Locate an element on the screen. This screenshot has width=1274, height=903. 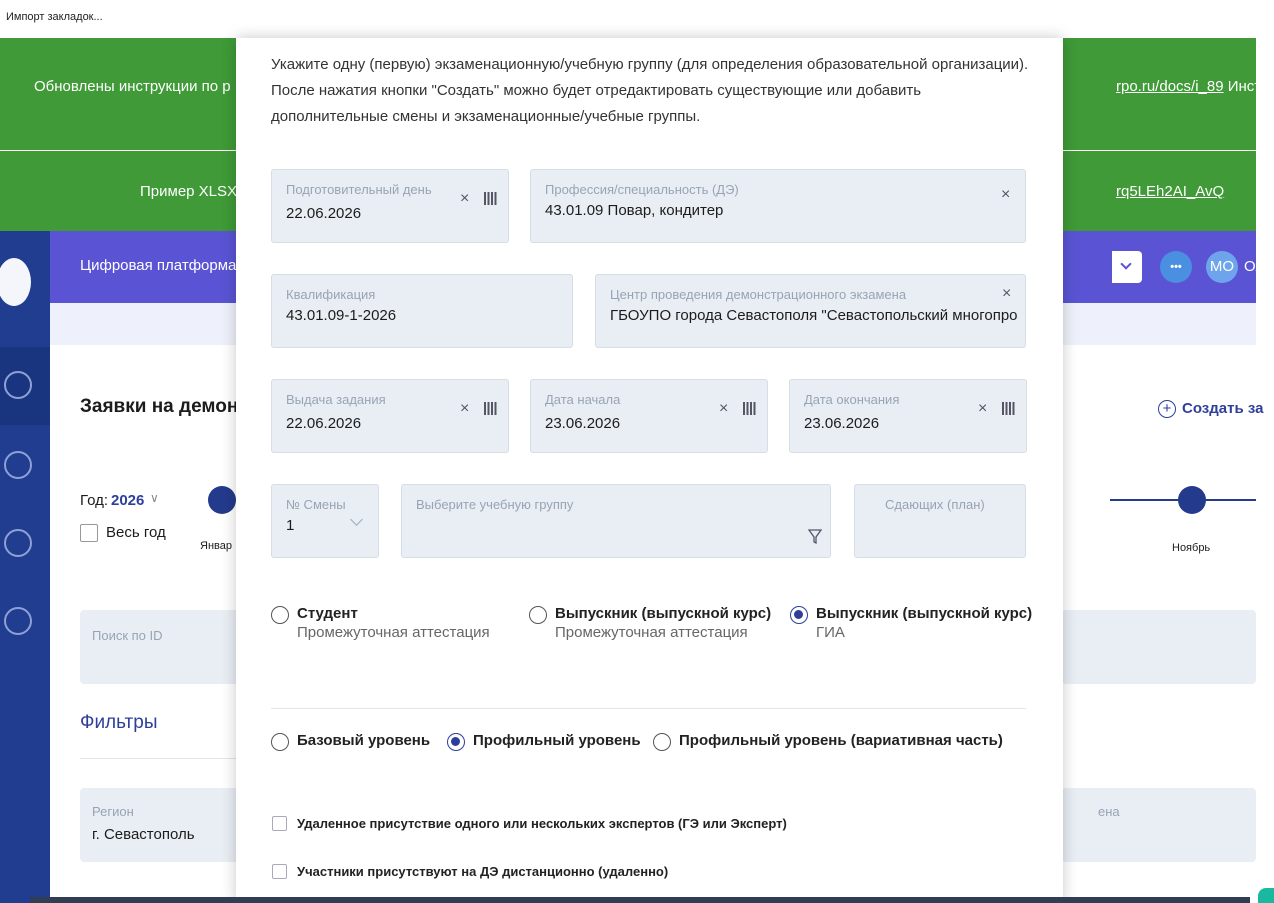
whole-year-checkbox is located at coordinates (89, 533).